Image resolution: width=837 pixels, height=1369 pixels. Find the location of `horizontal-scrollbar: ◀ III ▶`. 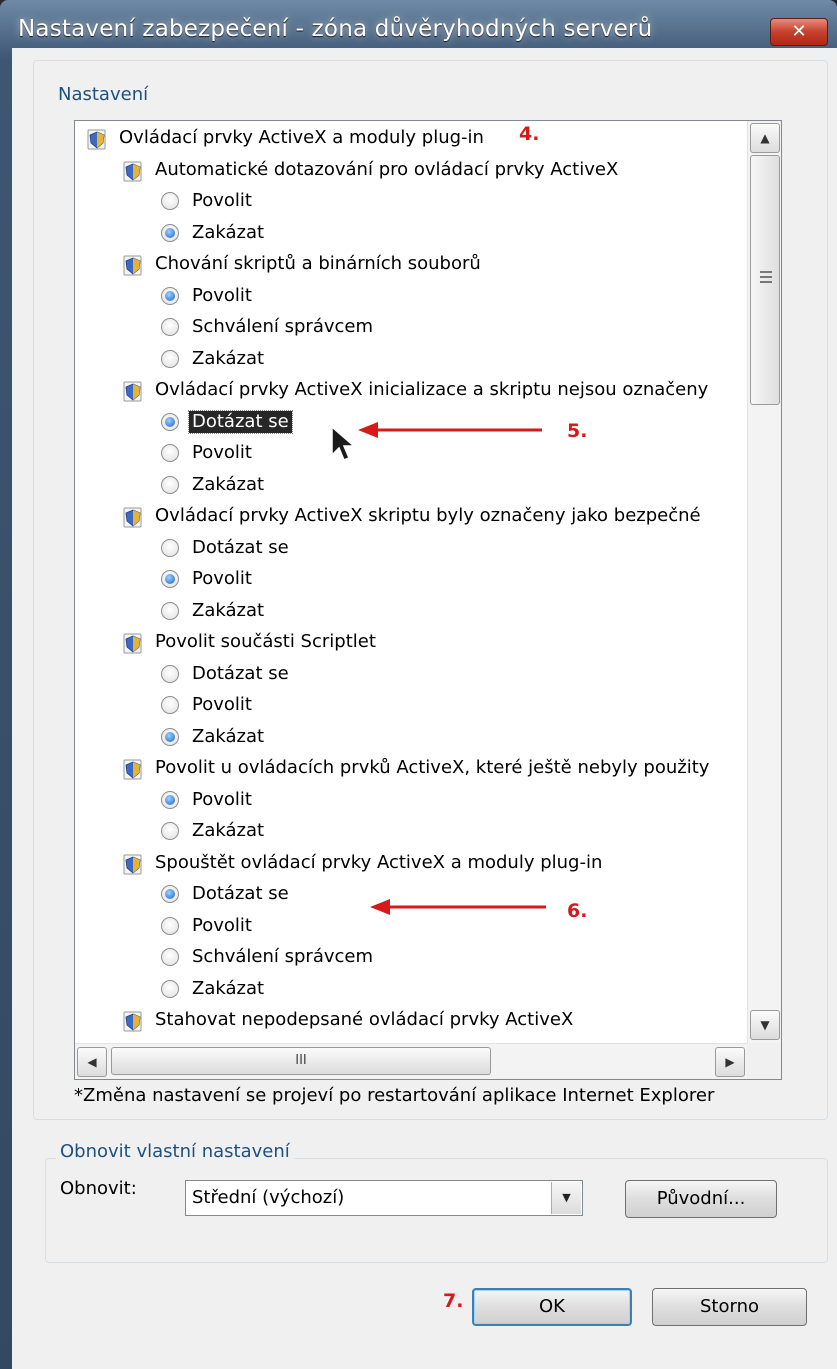

horizontal-scrollbar: ◀ III ▶ is located at coordinates (411, 1061).